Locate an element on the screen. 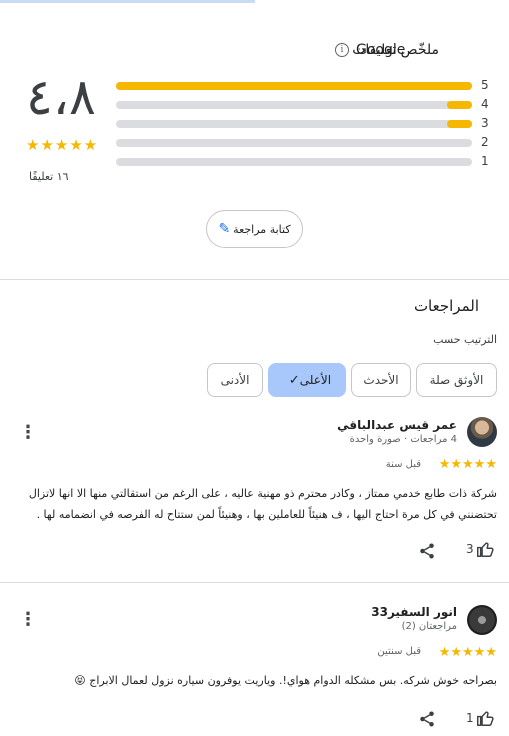 This screenshot has width=509, height=736. review-time: قبل سنة is located at coordinates (403, 464).